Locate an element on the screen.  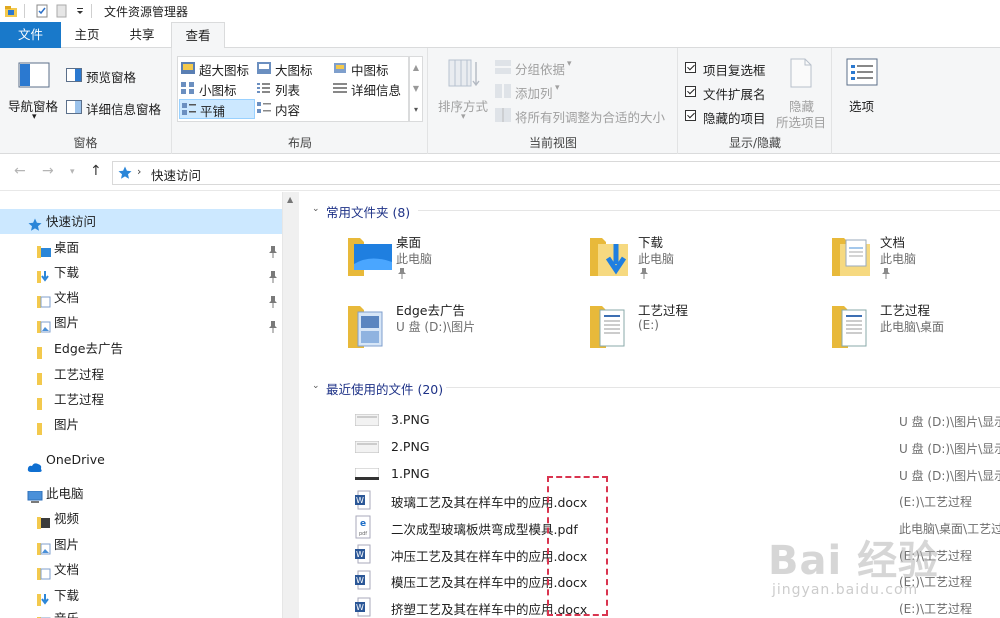
frequent-tile-edge: Edge去广告 U 盘 (D:)\图片 is located at coordinates (450, 324).